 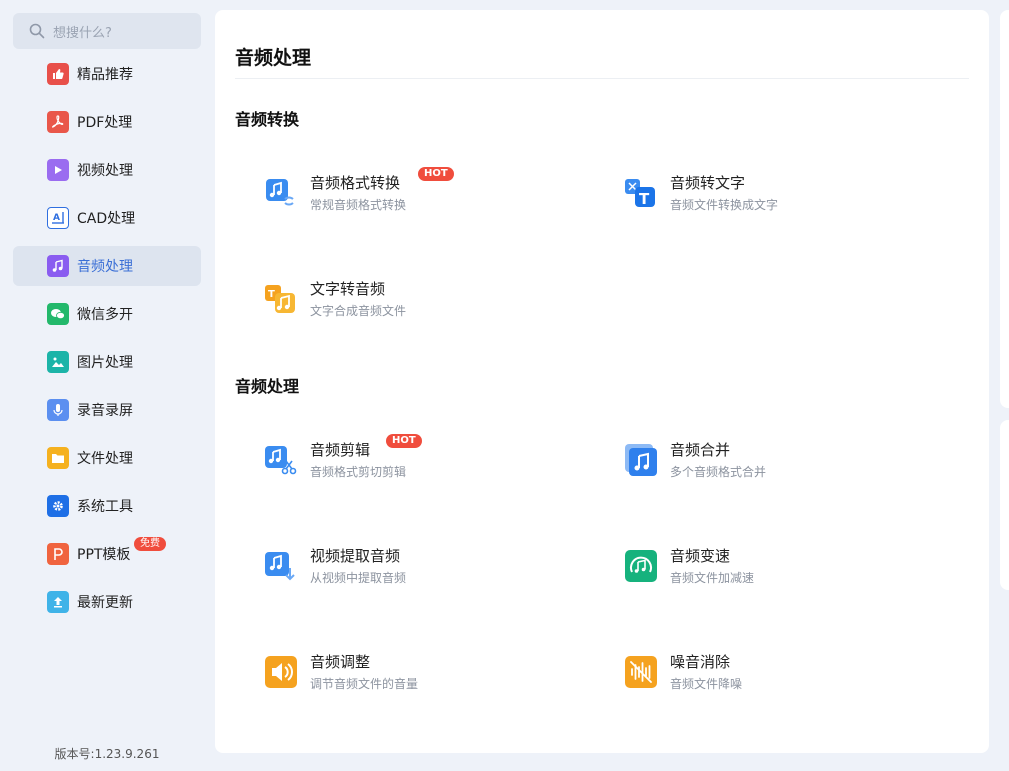 What do you see at coordinates (775, 680) in the screenshot?
I see `tool-noise-reduction: 噪音消除 音频文件降噪` at bounding box center [775, 680].